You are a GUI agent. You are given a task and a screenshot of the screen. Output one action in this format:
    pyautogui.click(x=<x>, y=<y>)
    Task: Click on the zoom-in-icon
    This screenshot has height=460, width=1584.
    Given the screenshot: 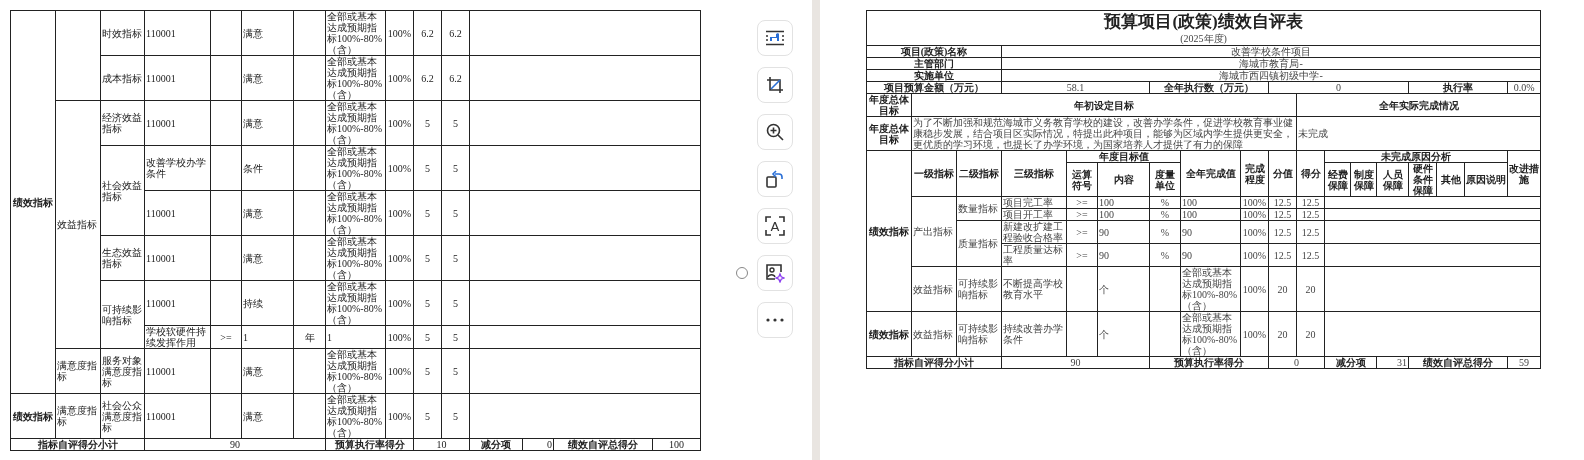 What is the action you would take?
    pyautogui.click(x=775, y=132)
    